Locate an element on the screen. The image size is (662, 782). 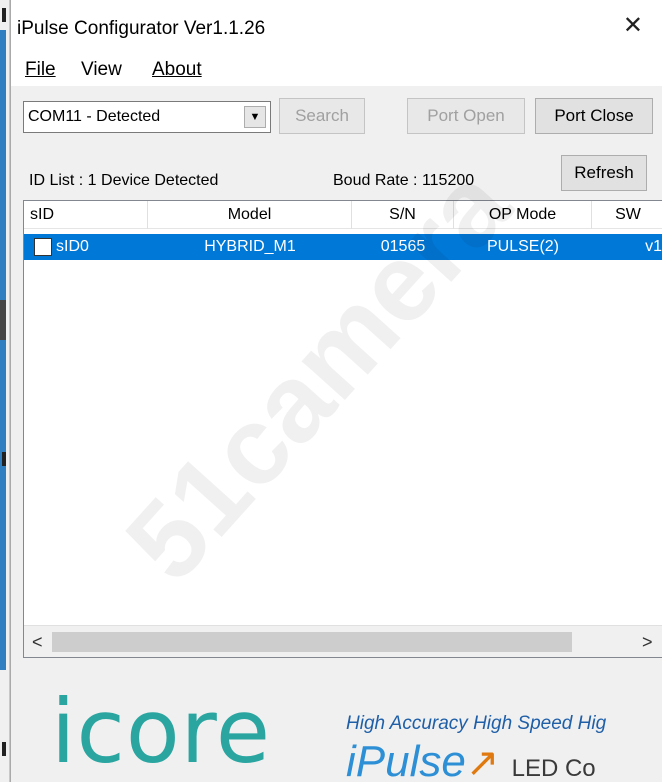
menu-bar: File View About is located at coordinates (336, 71).